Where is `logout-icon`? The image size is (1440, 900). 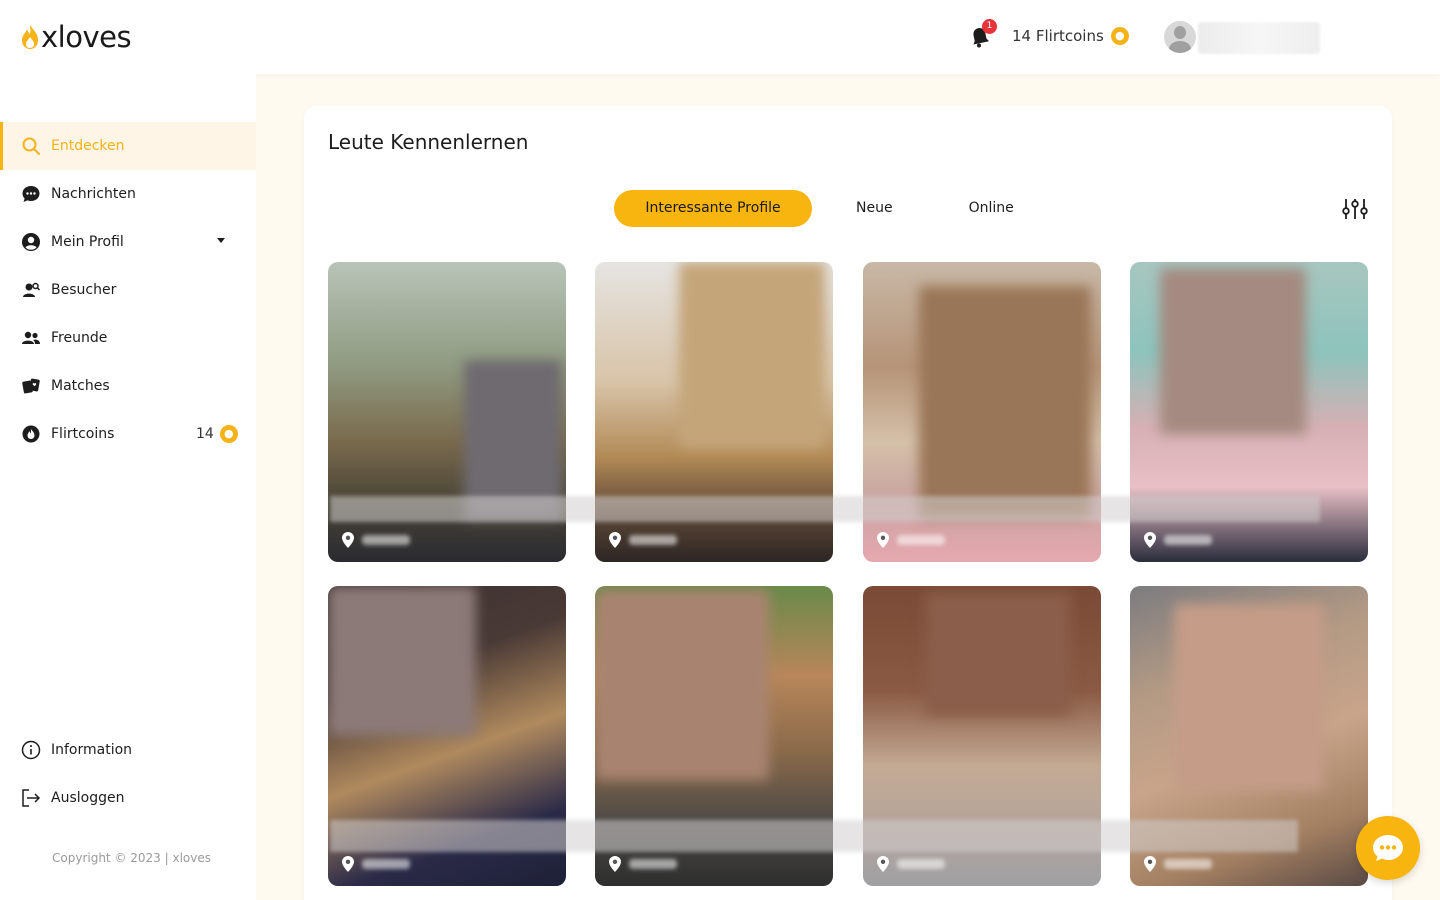 logout-icon is located at coordinates (31, 798).